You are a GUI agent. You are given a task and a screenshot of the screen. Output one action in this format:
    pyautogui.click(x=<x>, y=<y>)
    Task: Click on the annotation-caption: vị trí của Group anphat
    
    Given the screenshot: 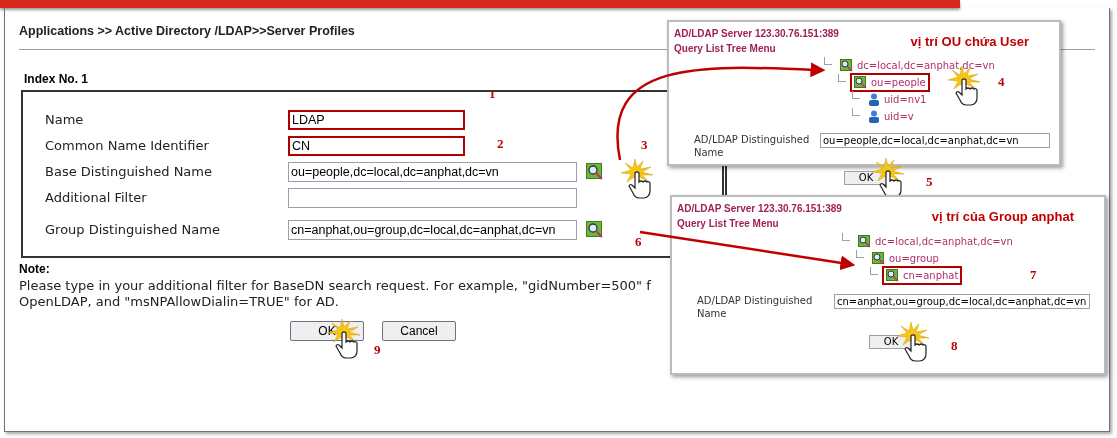 What is the action you would take?
    pyautogui.click(x=1002, y=217)
    